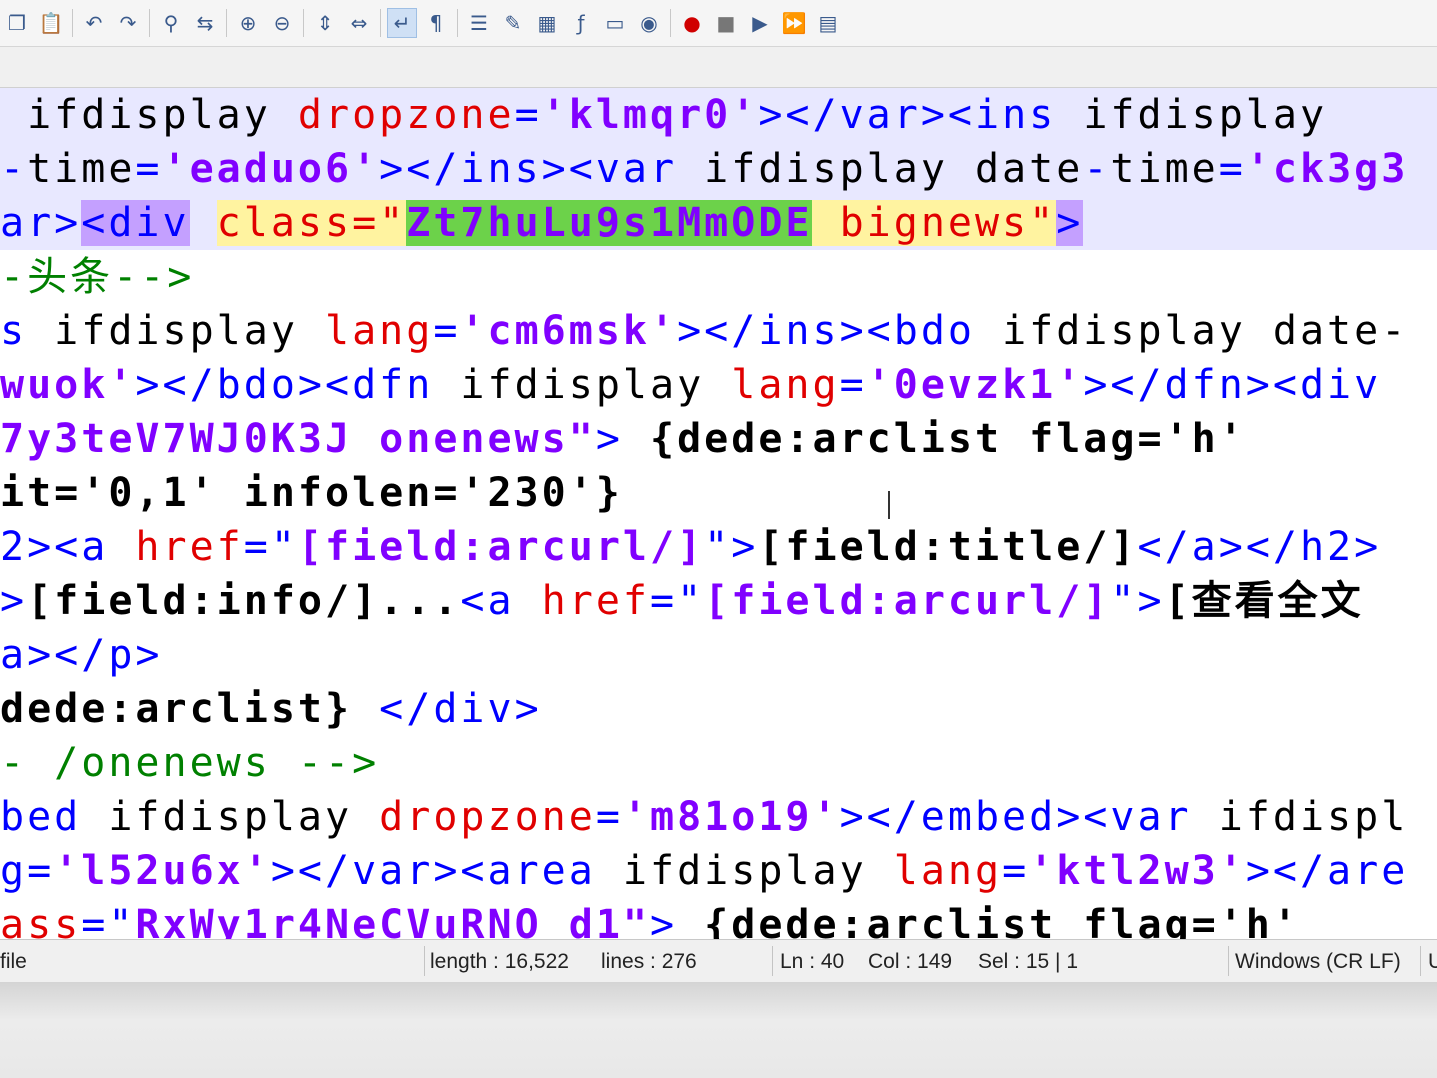 This screenshot has width=1437, height=1078. What do you see at coordinates (649, 961) in the screenshot?
I see `status-lines: lines : 276` at bounding box center [649, 961].